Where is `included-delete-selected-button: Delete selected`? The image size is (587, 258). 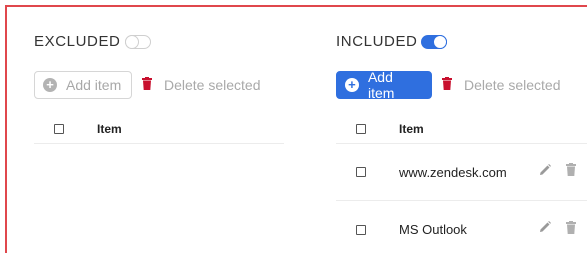
included-delete-selected-button: Delete selected is located at coordinates (501, 85).